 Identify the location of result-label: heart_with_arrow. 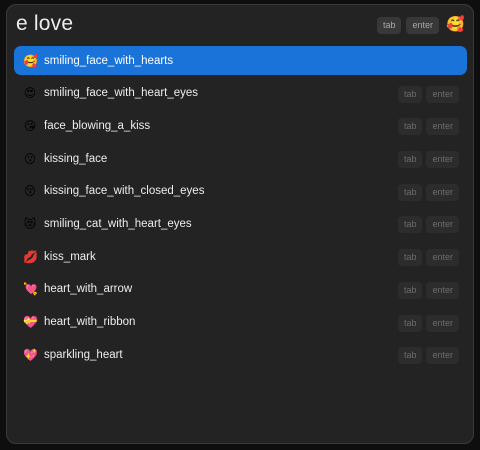
(88, 289).